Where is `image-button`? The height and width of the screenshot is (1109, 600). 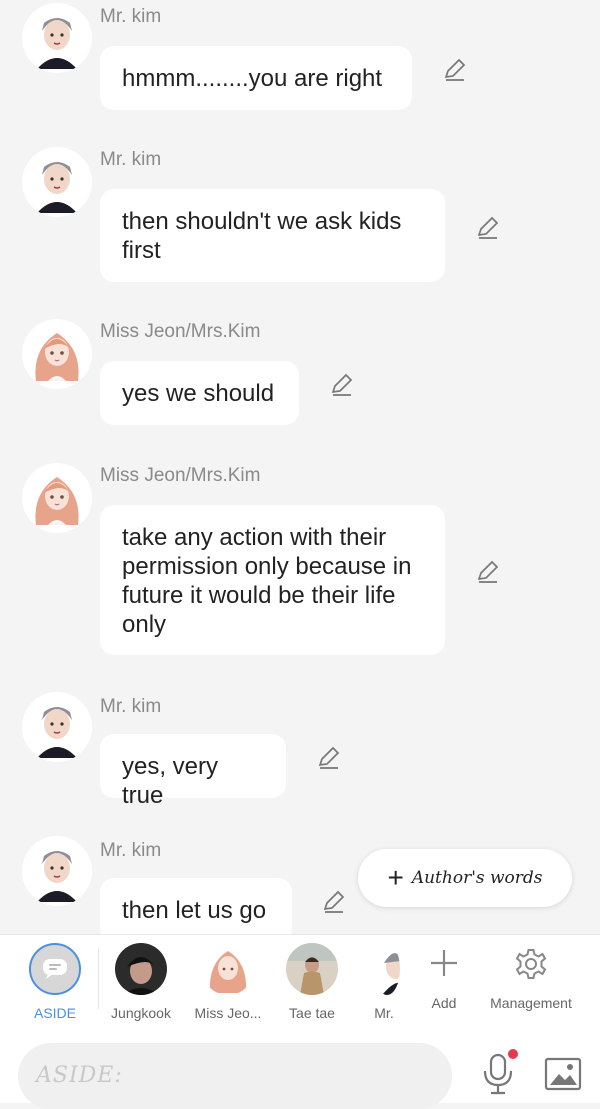
image-button is located at coordinates (563, 1074).